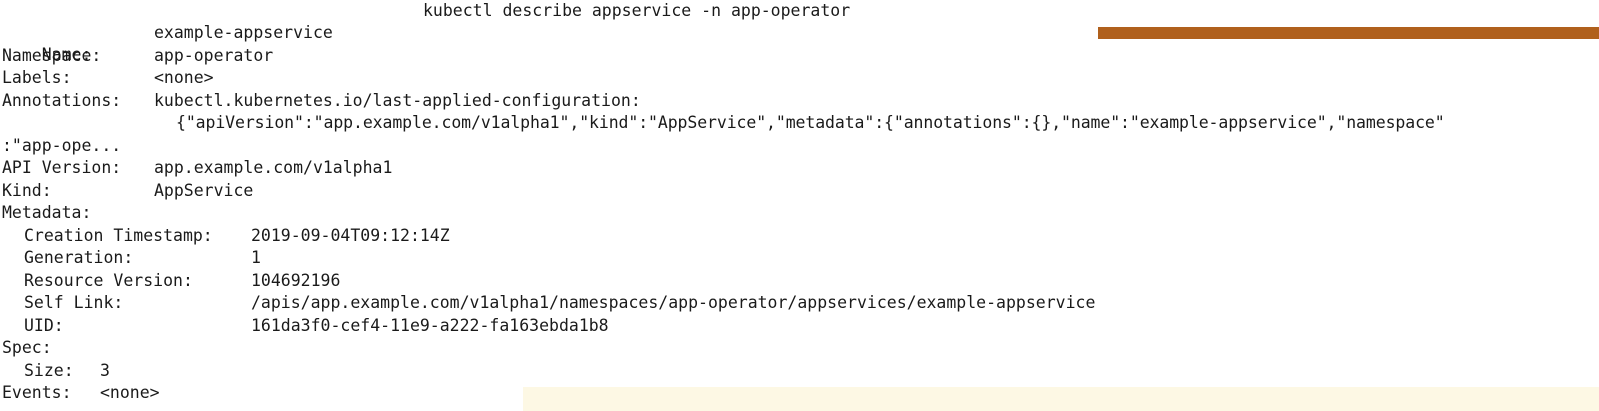 The height and width of the screenshot is (411, 1599). I want to click on highlight-strip, so click(1061, 399).